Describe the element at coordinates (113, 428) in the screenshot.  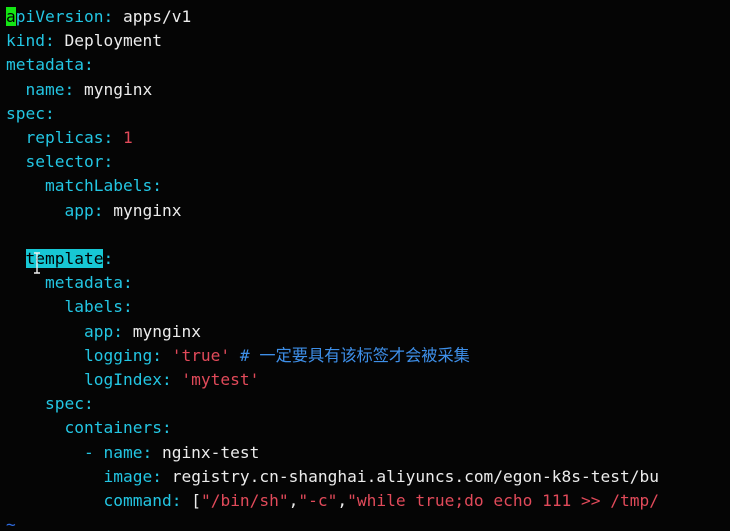
I see `yaml-key: containers` at that location.